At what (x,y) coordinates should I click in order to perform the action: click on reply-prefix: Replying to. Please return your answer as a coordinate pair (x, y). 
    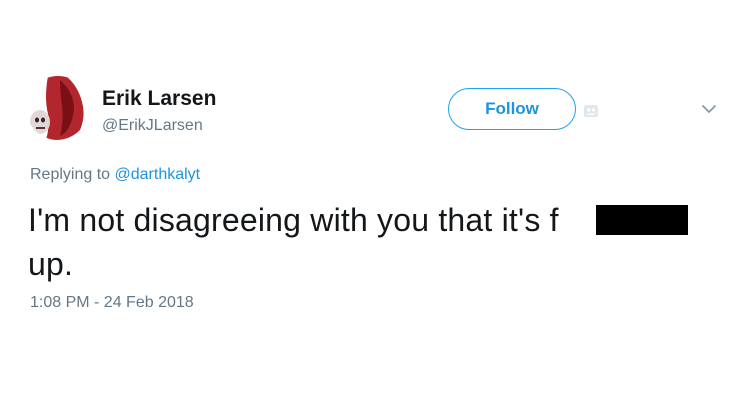
    Looking at the image, I should click on (70, 174).